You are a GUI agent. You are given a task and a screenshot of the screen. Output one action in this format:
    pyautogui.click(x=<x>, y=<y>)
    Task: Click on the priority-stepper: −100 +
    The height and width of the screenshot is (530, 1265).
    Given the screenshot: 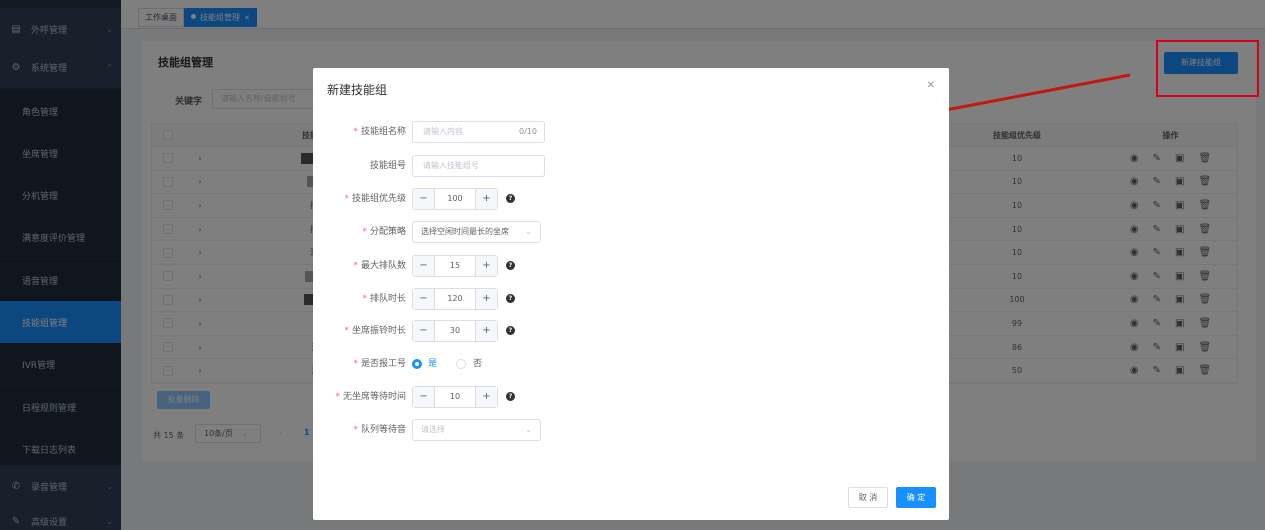 What is the action you would take?
    pyautogui.click(x=455, y=199)
    